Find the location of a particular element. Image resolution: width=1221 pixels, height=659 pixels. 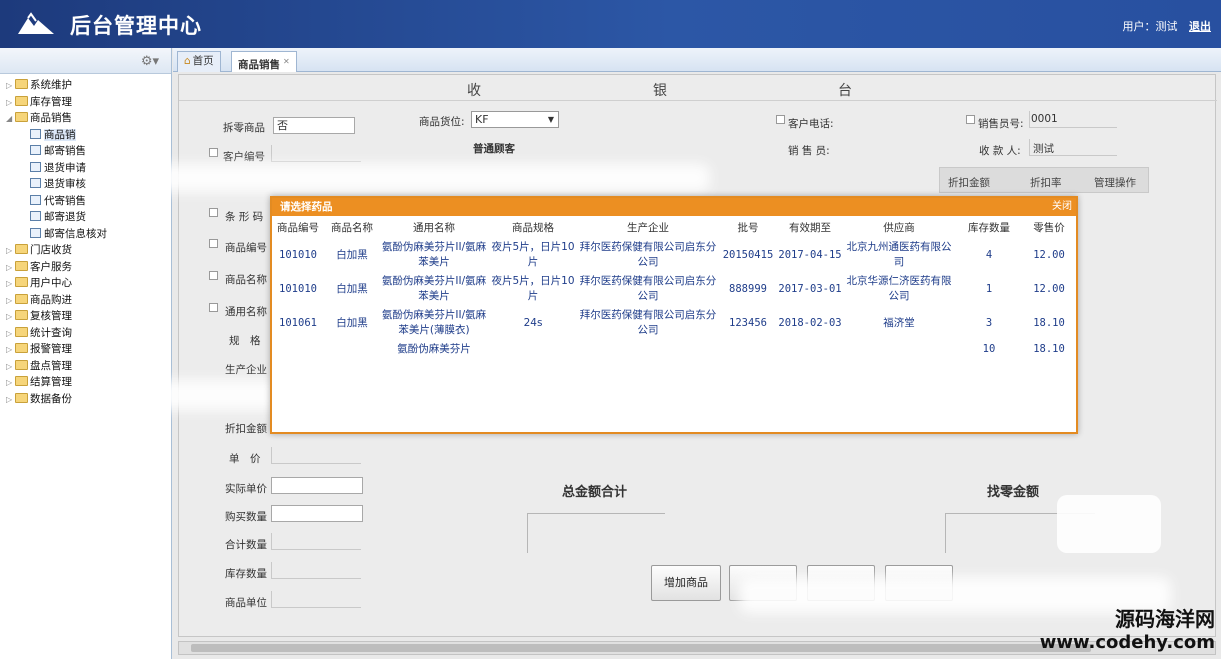

sidebar-item: 商品销 is located at coordinates (85, 135).